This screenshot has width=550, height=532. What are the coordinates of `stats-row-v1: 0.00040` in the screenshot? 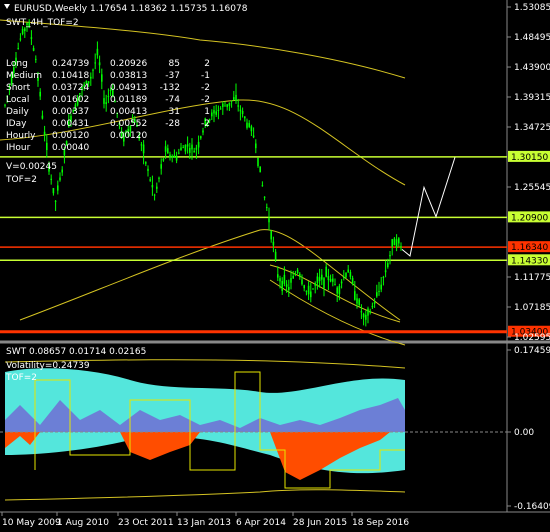 It's located at (70, 148).